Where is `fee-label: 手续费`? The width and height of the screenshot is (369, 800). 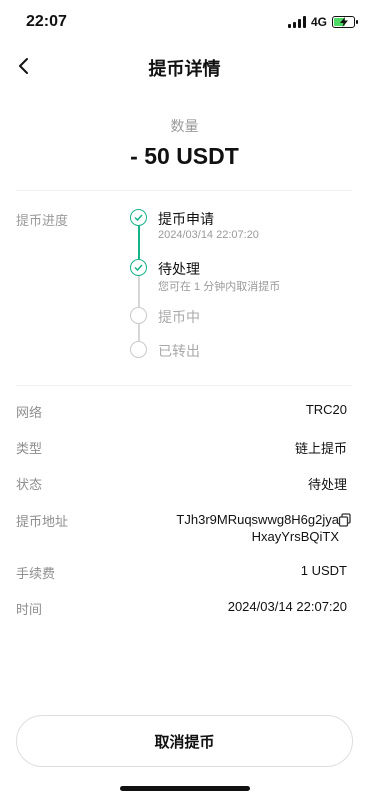 fee-label: 手续费 is located at coordinates (36, 573).